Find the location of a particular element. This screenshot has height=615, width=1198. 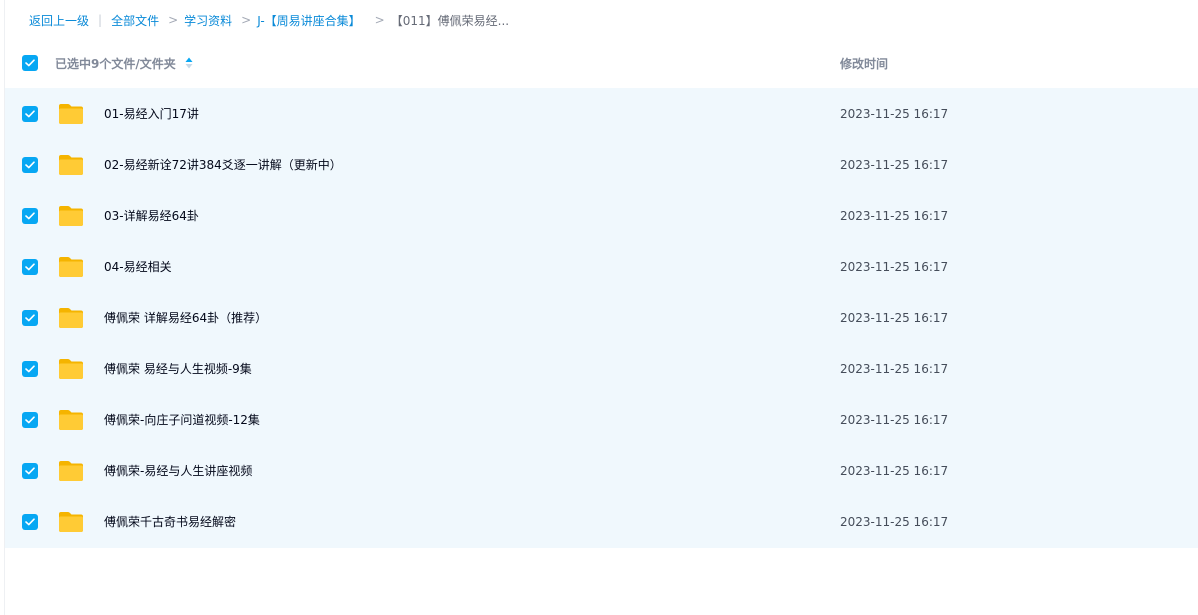

file-row: 傅佩荣 详解易经64卦（推荐） 2023-11-25 16:17 is located at coordinates (601, 317).